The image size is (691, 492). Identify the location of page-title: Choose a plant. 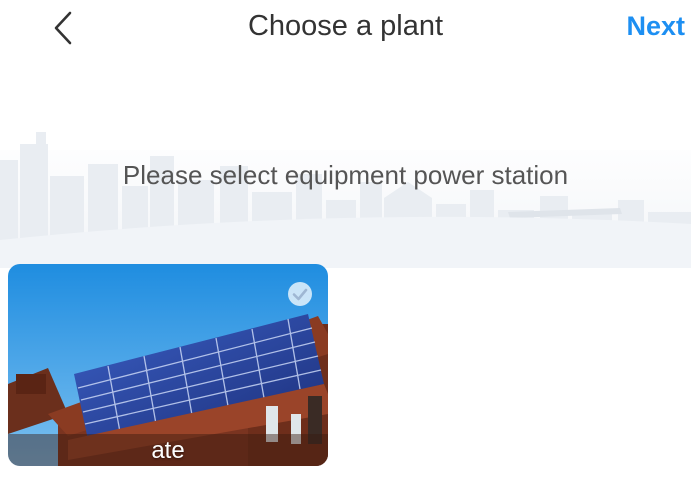
(345, 26).